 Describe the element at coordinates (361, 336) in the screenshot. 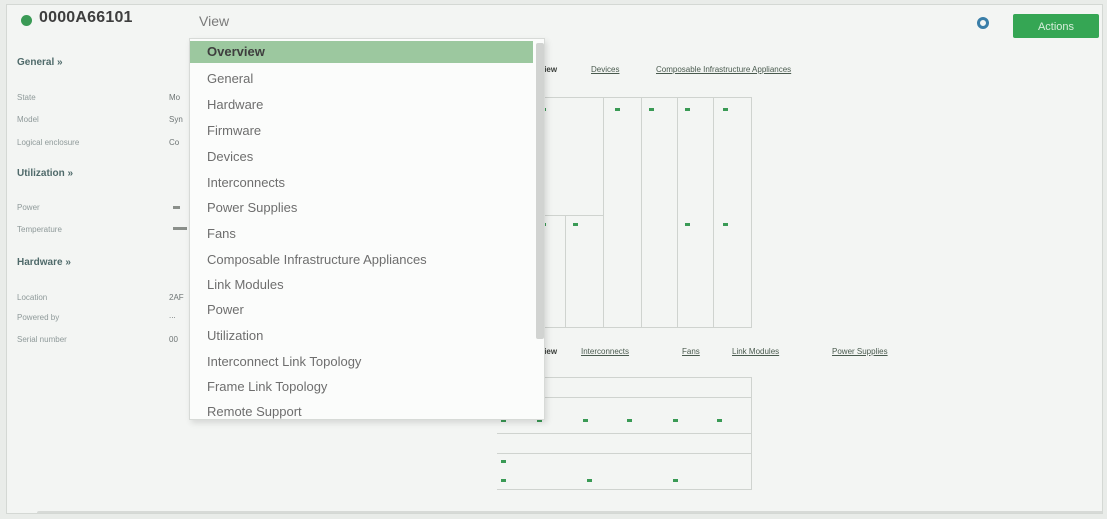

I see `menu-item-utilization: Utilization` at that location.